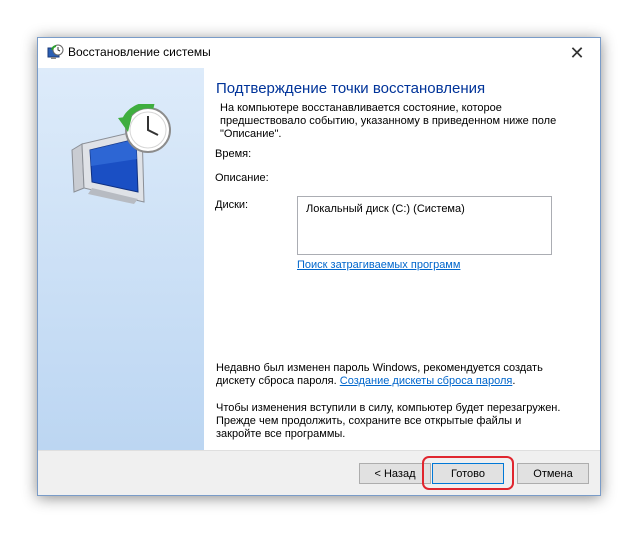 Image resolution: width=638 pixels, height=533 pixels. Describe the element at coordinates (232, 205) in the screenshot. I see `disks-label: Диски:` at that location.